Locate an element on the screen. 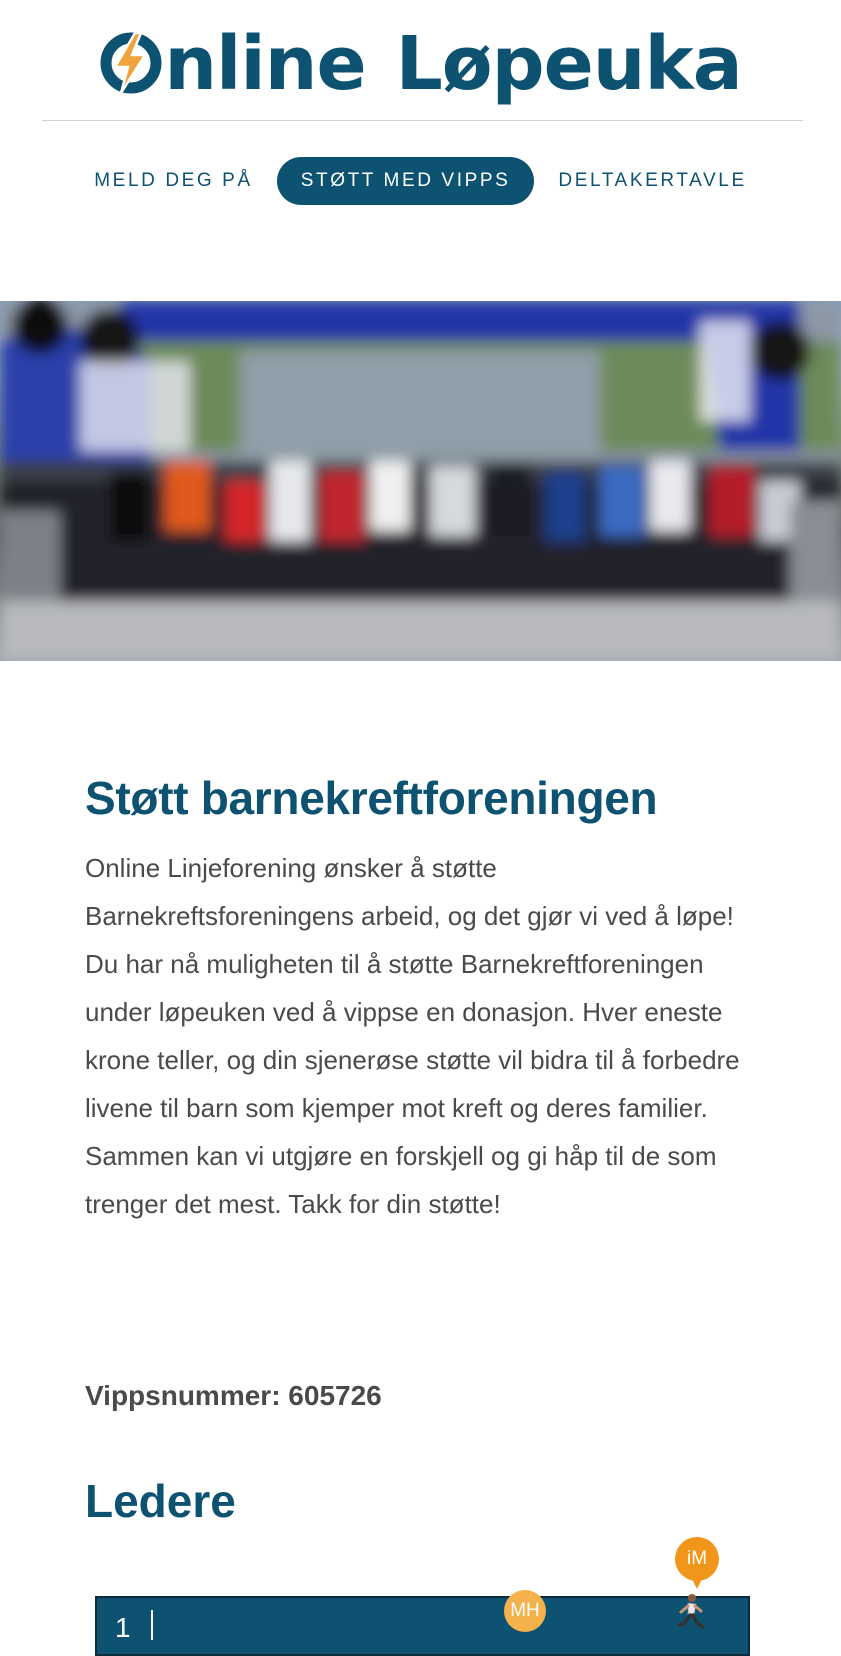  participant-marker-mh: MH is located at coordinates (525, 1611).